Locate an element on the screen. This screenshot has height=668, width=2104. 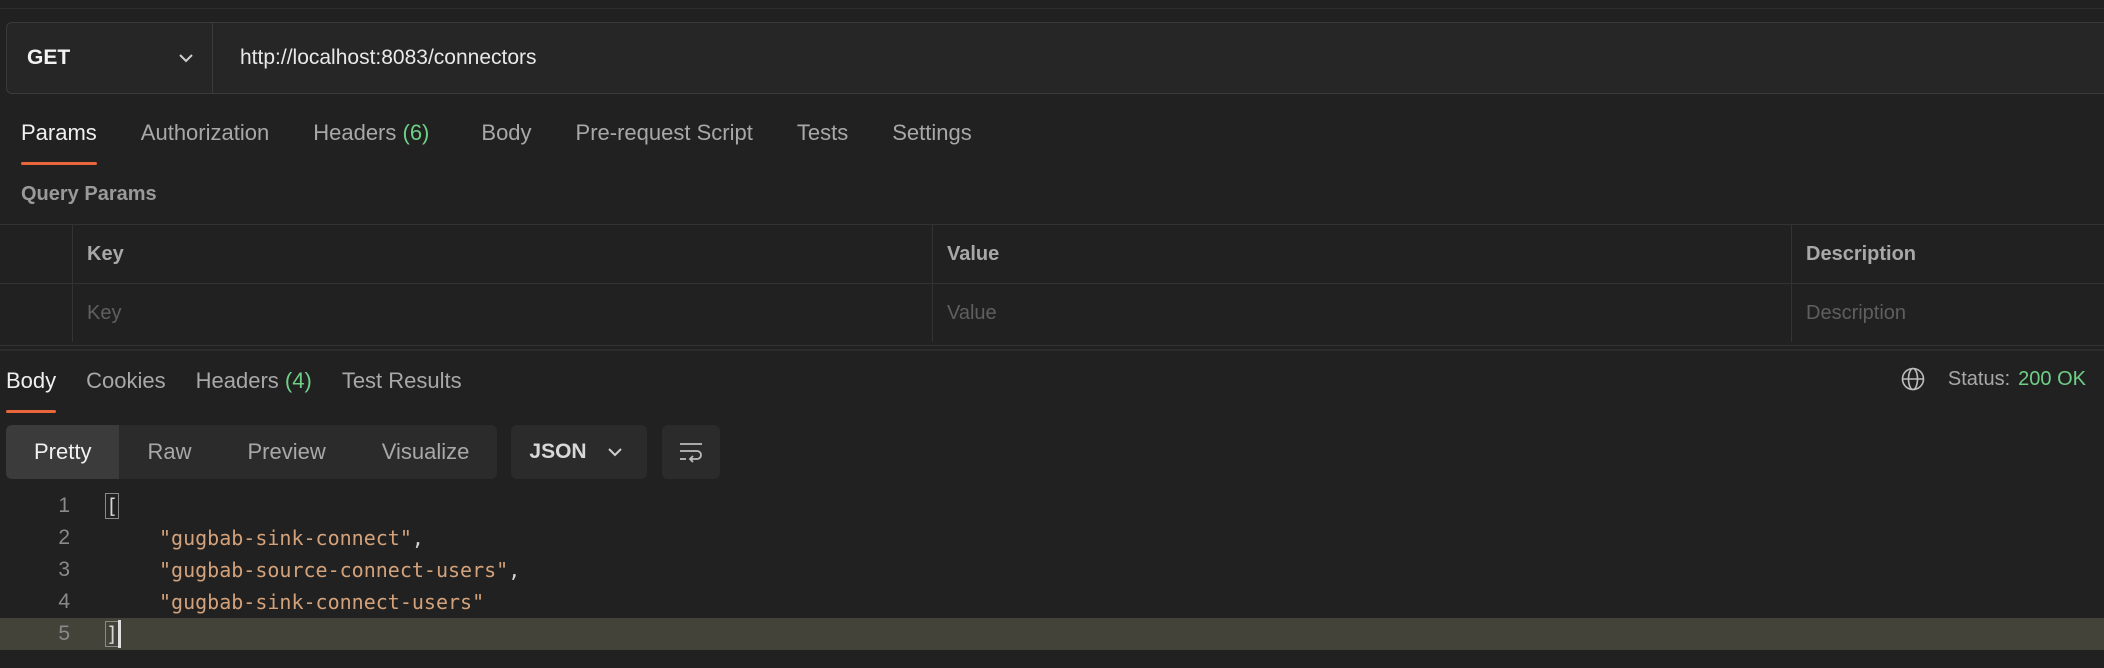
tab-params: Params is located at coordinates (59, 144).